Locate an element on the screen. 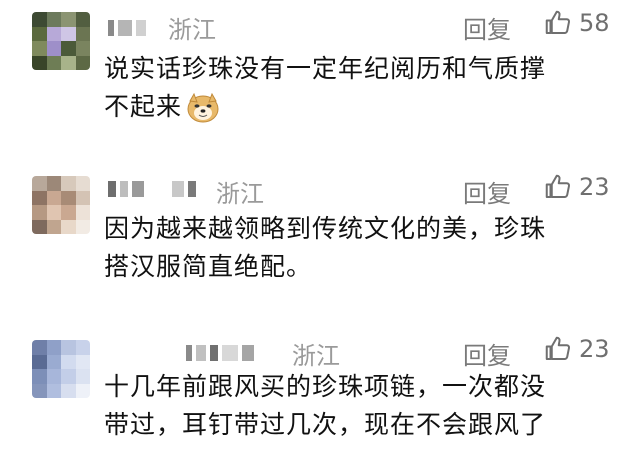 This screenshot has width=640, height=470. comment-text: 因为越来越领略到传统文化的美，珍珠 搭汉服简直绝配。 is located at coordinates (359, 248).